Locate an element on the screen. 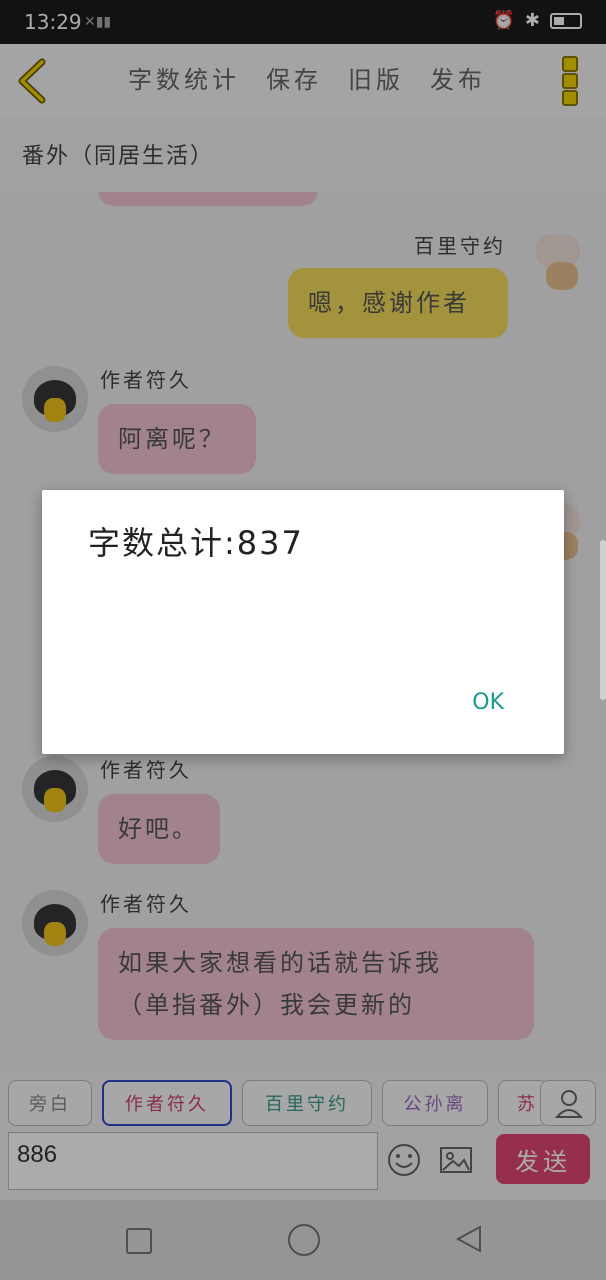  dialog-message: 字数总计:837 is located at coordinates (196, 543).